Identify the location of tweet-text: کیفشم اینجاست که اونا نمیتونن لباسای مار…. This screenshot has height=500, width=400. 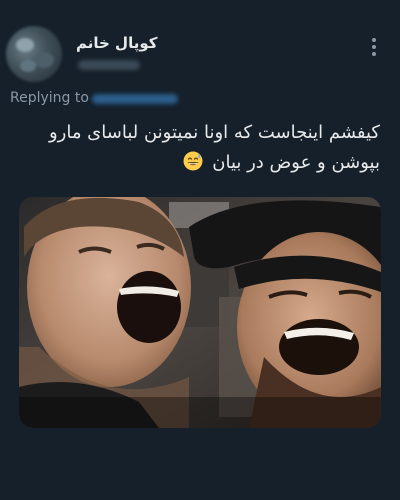
(200, 148).